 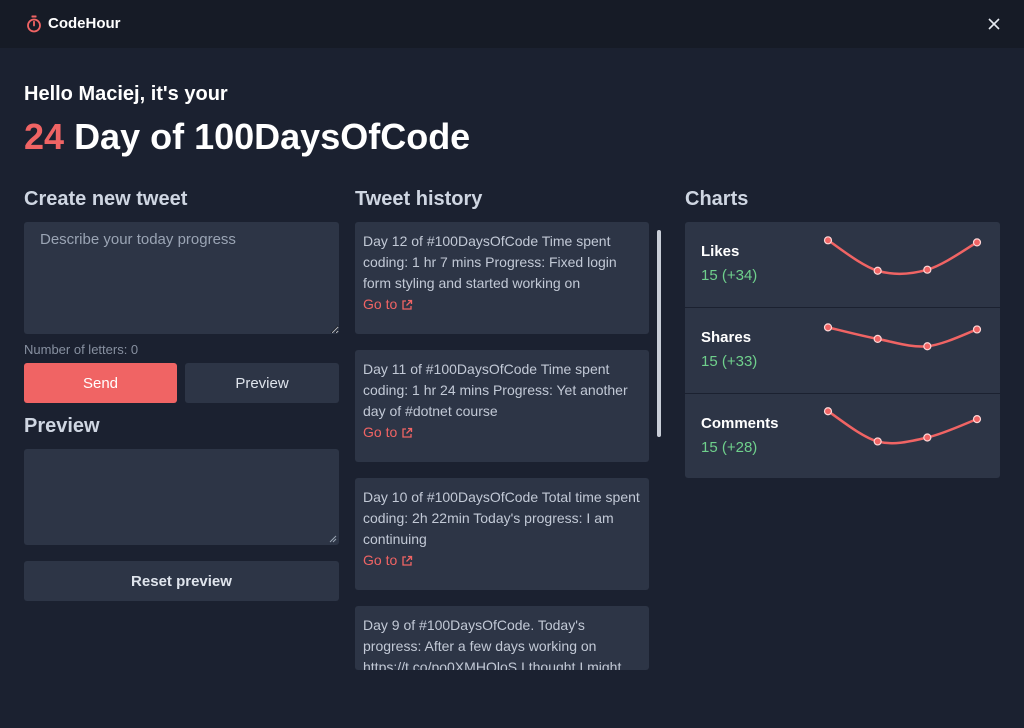 What do you see at coordinates (272, 136) in the screenshot?
I see `page-title-text: Day of 100DaysOfCode` at bounding box center [272, 136].